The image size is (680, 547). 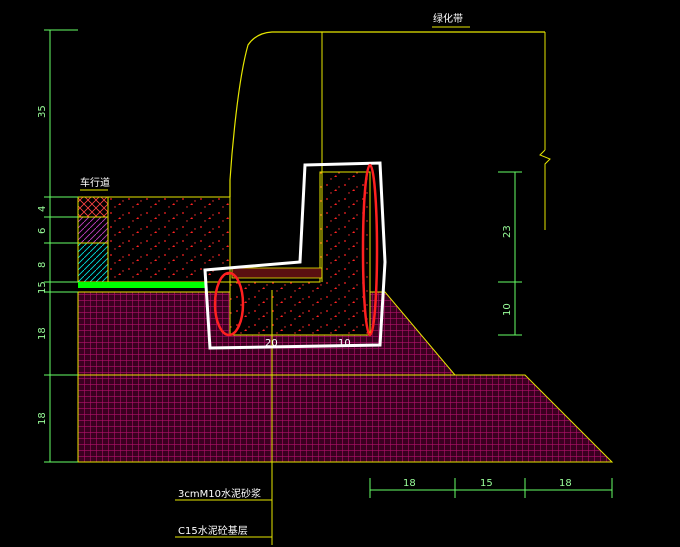 I want to click on dim-left-4: 4, so click(x=42, y=209).